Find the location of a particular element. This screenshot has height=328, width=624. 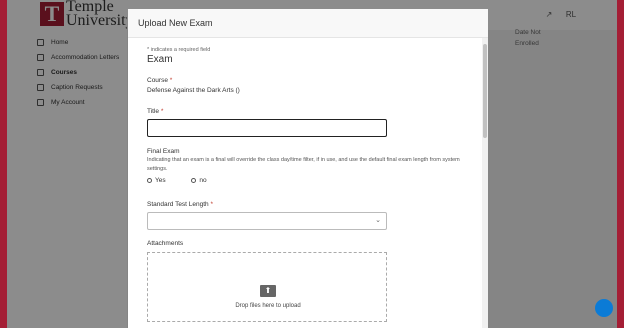

course-label: Course * is located at coordinates (312, 80).